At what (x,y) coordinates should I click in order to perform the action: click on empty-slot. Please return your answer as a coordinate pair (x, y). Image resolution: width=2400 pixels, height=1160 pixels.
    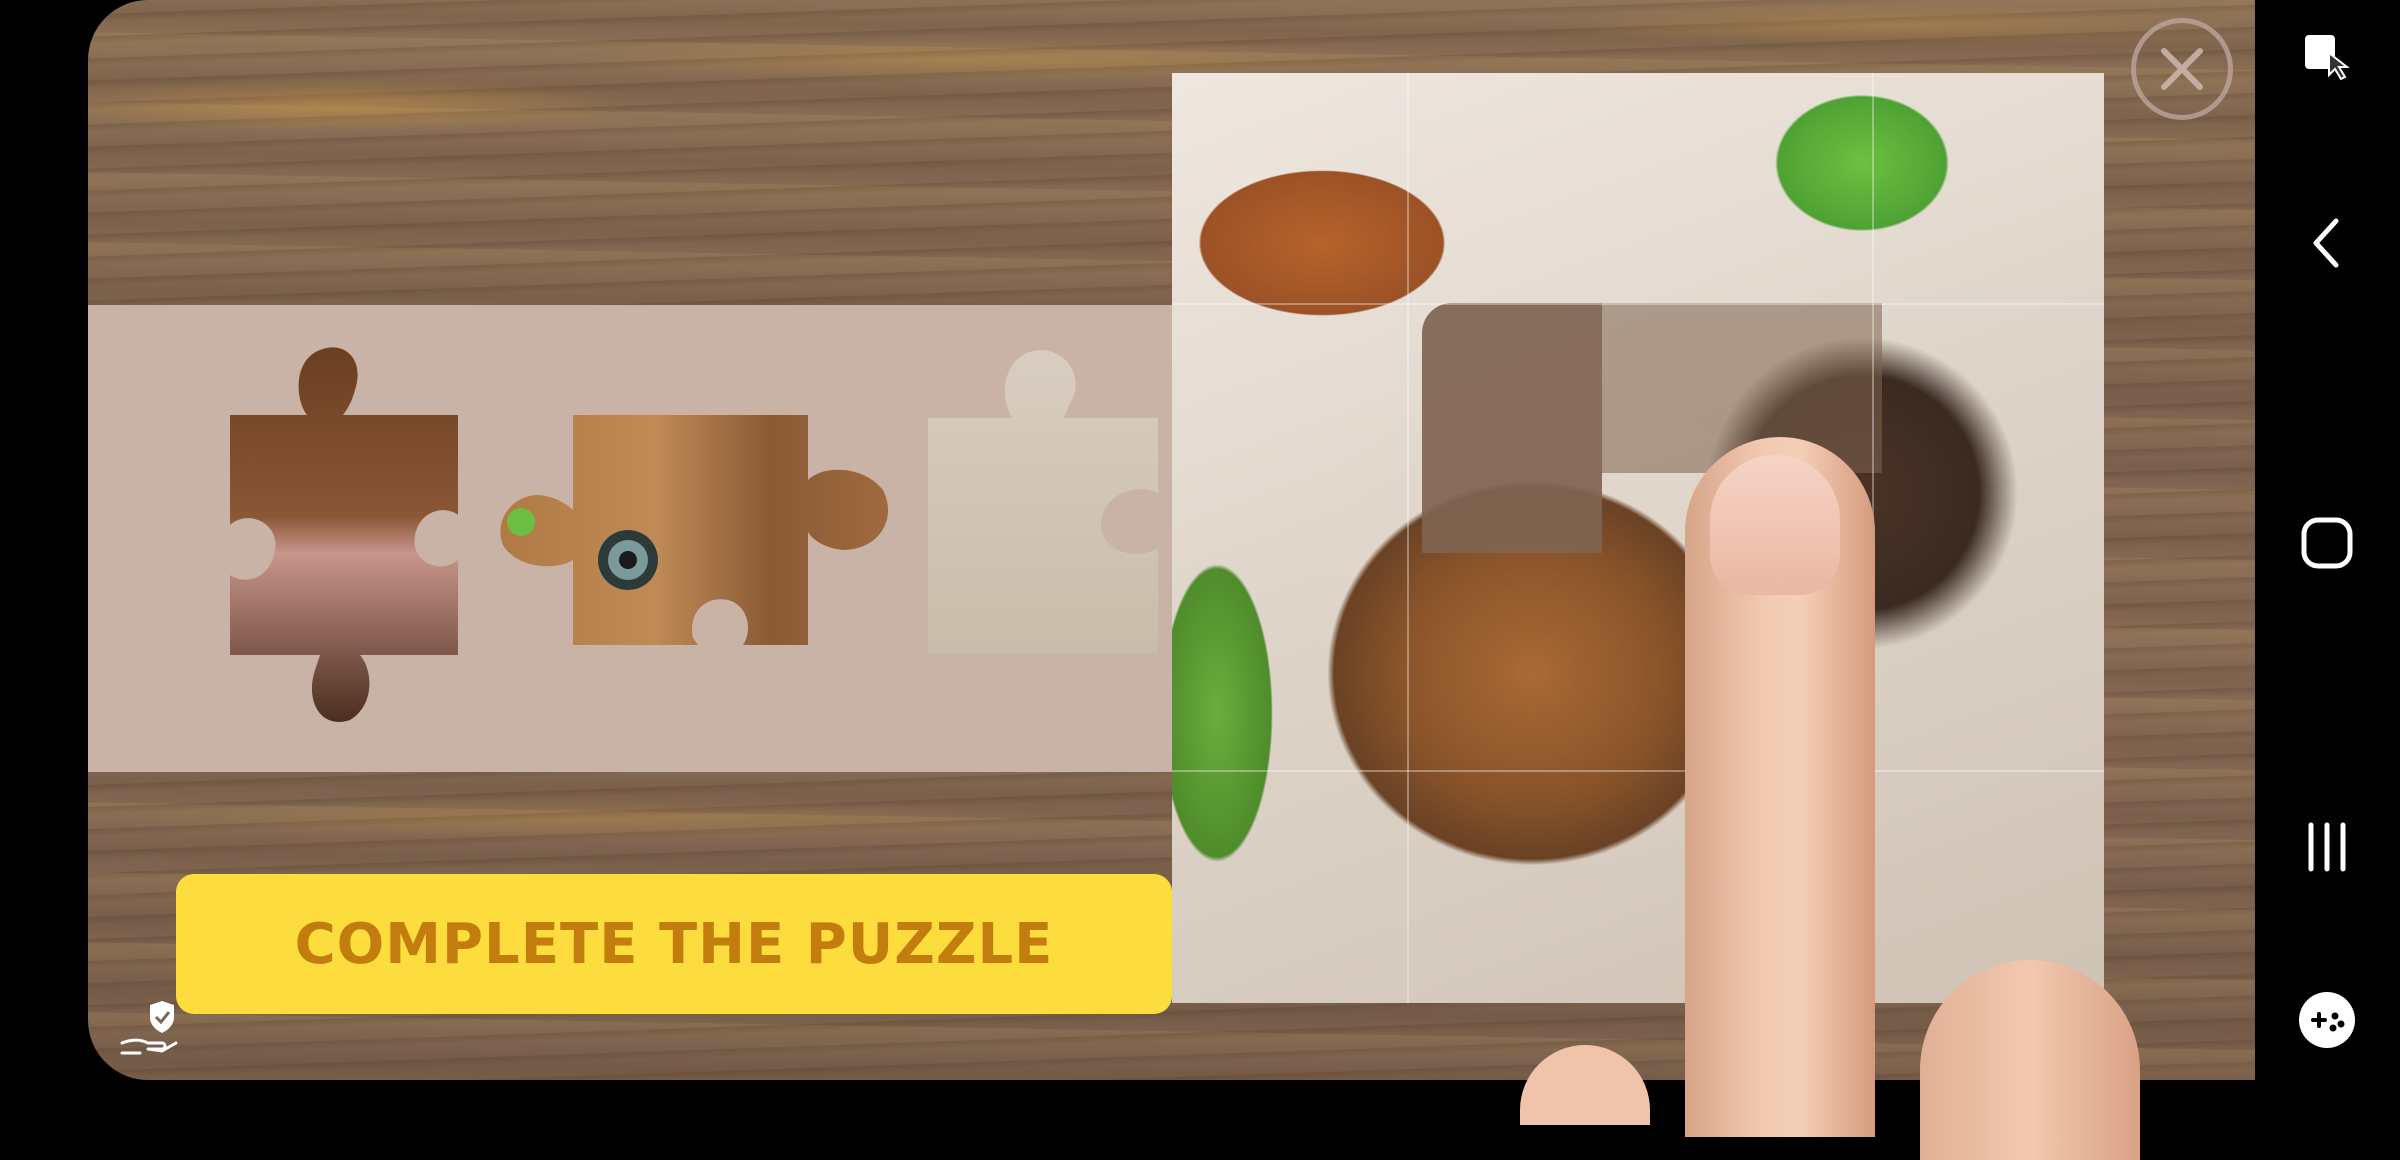
    Looking at the image, I should click on (1512, 428).